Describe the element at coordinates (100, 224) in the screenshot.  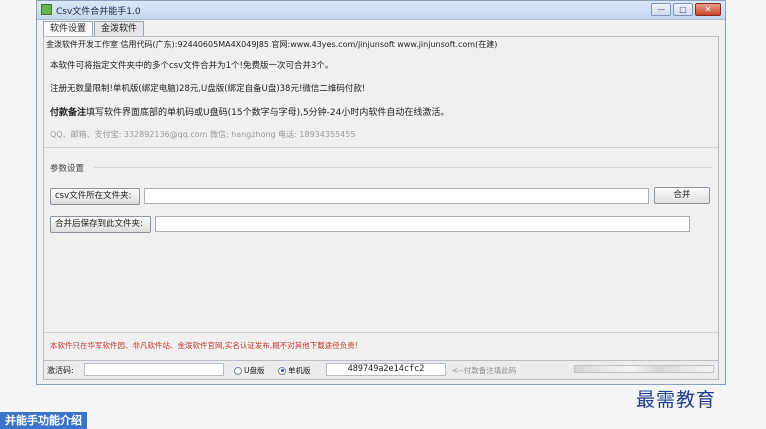
I see `target-folder-button: 合并后保存到此文件夹:` at that location.